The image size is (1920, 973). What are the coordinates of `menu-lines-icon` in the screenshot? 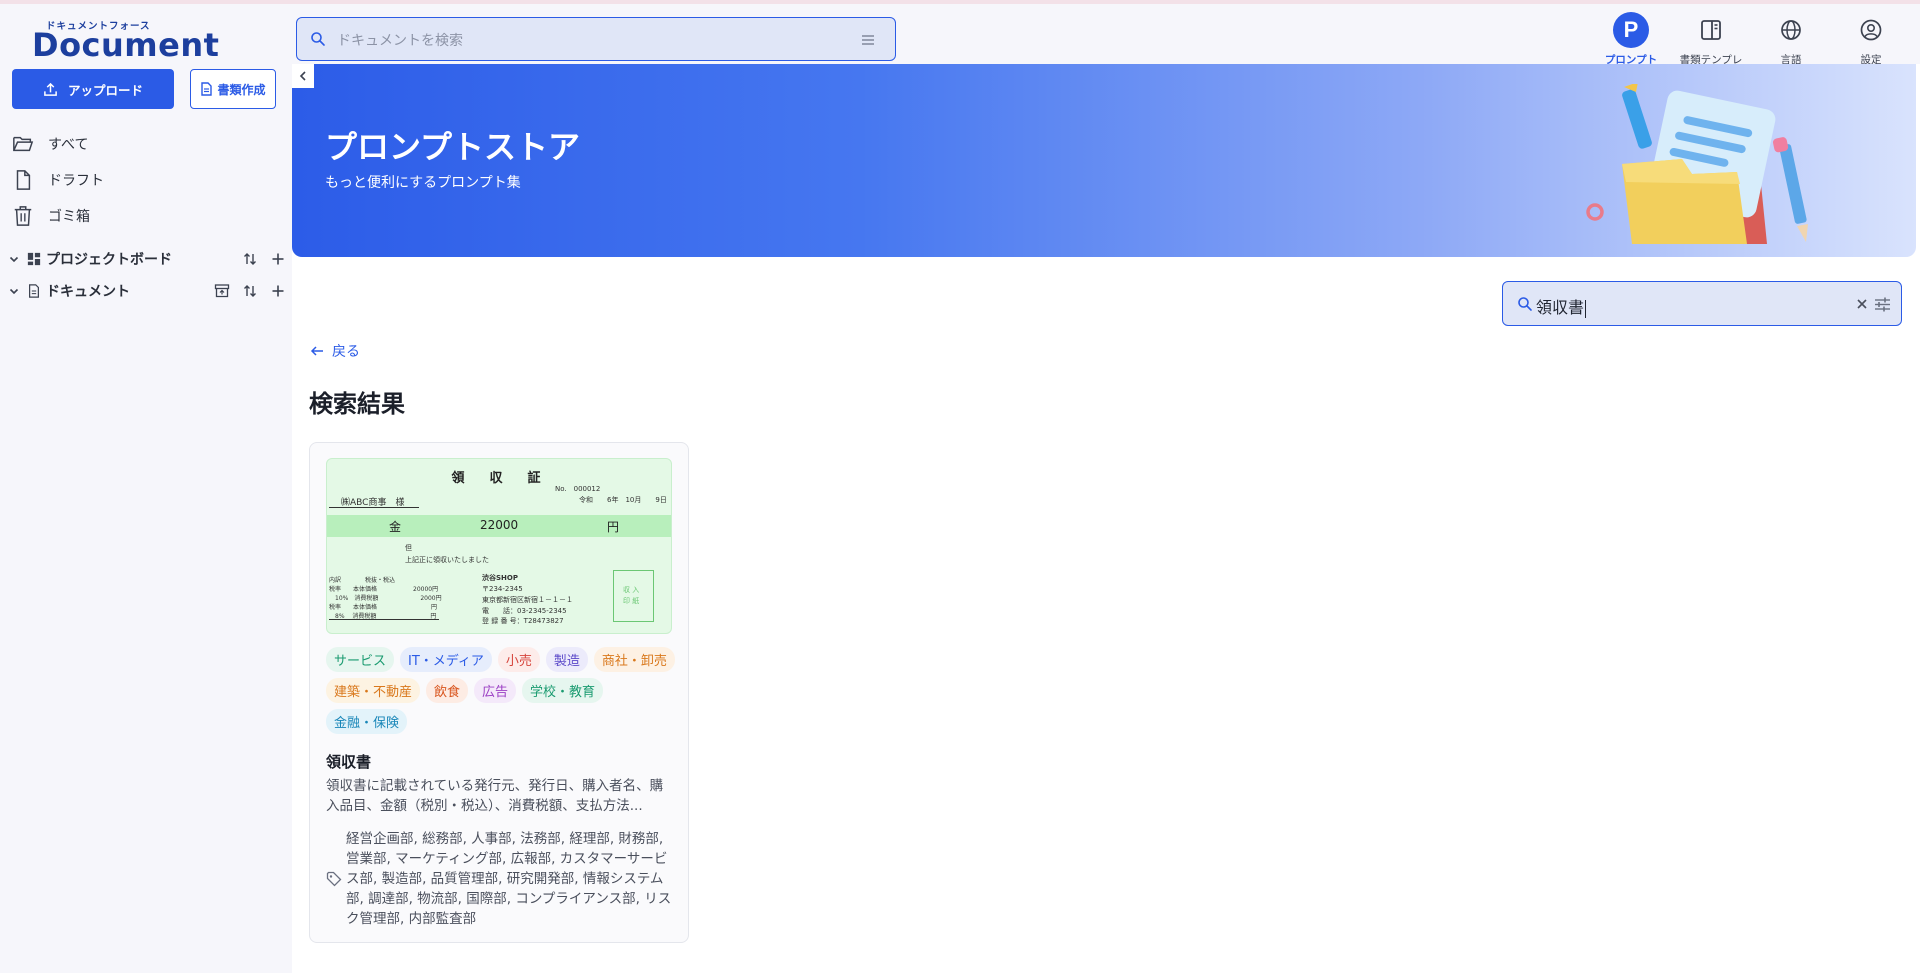 It's located at (868, 40).